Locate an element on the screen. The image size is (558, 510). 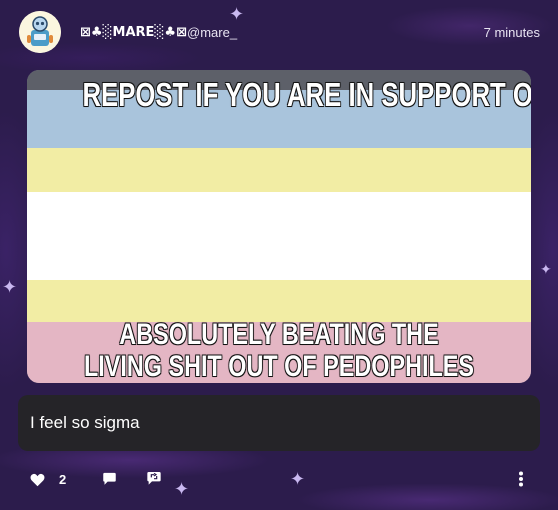
author-display-name: ⊠♣░MARE░♣⊠ is located at coordinates (133, 32).